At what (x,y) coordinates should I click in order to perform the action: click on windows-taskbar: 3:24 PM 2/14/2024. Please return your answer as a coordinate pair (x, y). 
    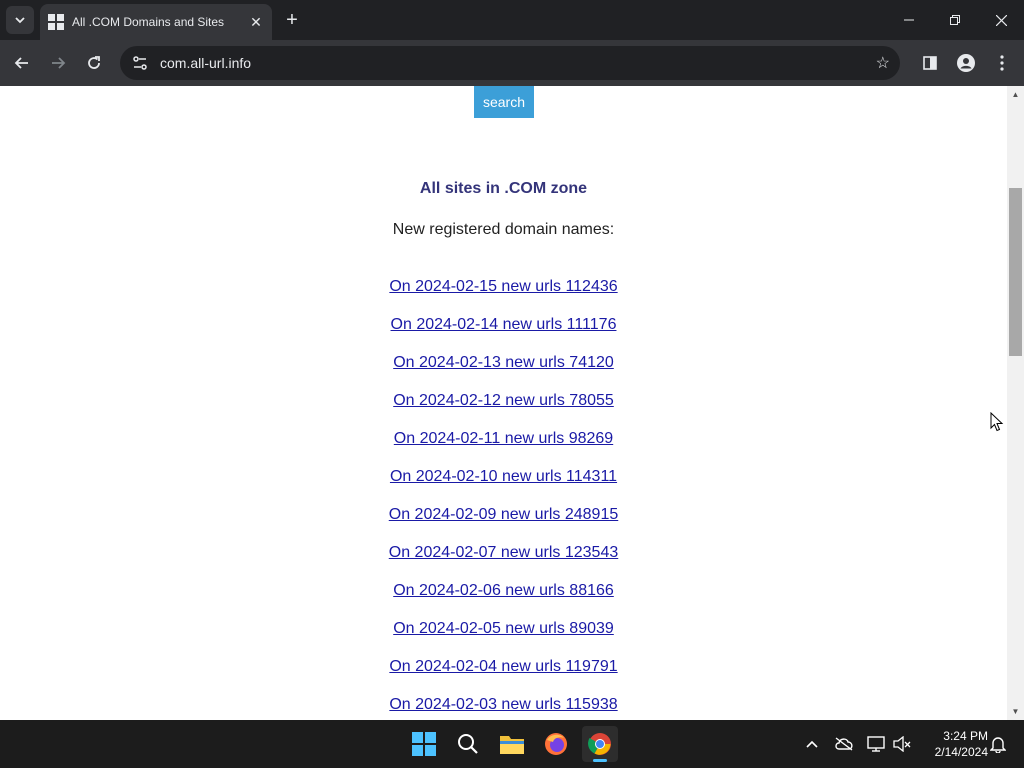
    Looking at the image, I should click on (512, 744).